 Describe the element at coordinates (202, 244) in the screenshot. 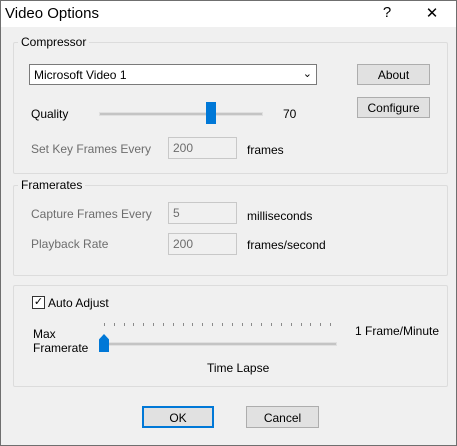

I see `playback-rate-input: 200` at that location.